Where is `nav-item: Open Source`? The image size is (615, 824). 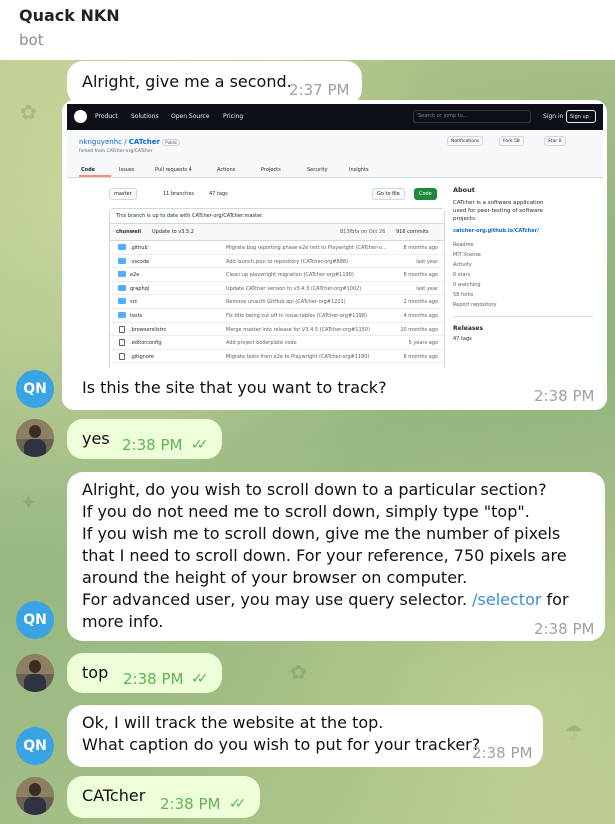
nav-item: Open Source is located at coordinates (190, 116).